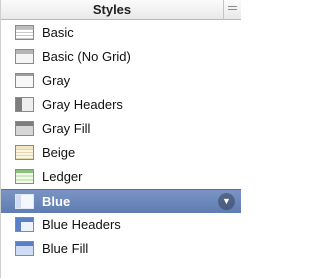 Image resolution: width=320 pixels, height=278 pixels. I want to click on beige-table-icon, so click(24, 152).